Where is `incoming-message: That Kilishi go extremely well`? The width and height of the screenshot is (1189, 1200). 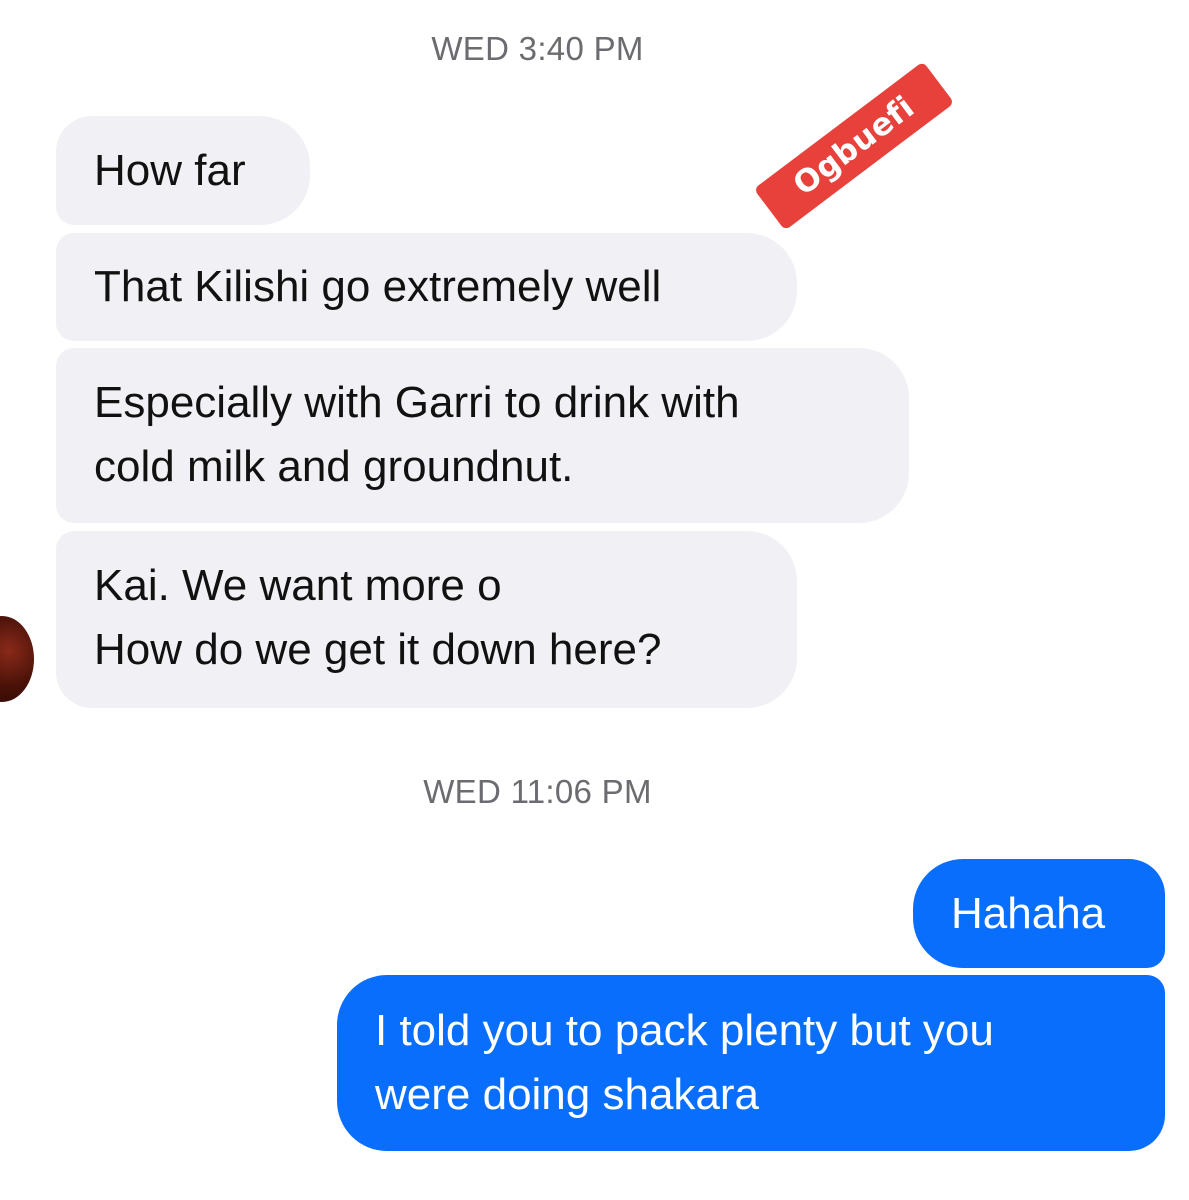 incoming-message: That Kilishi go extremely well is located at coordinates (426, 287).